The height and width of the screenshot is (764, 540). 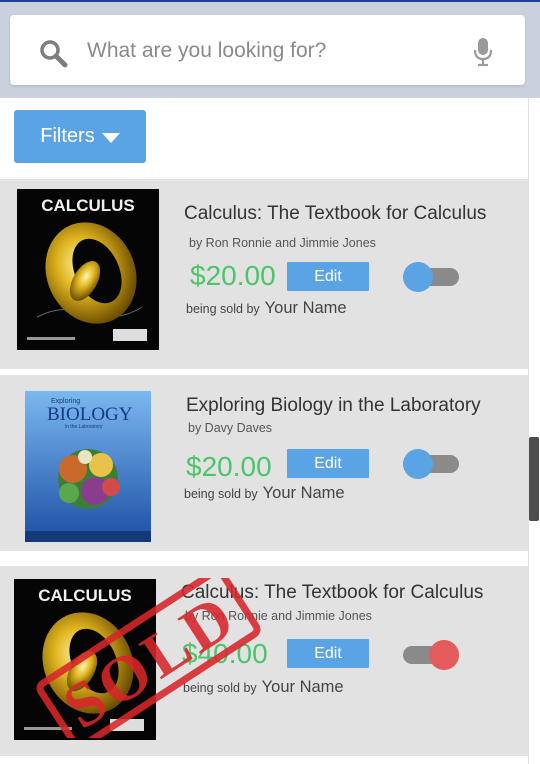 I want to click on calculus-cover-art: CALCULUS, so click(x=87, y=268).